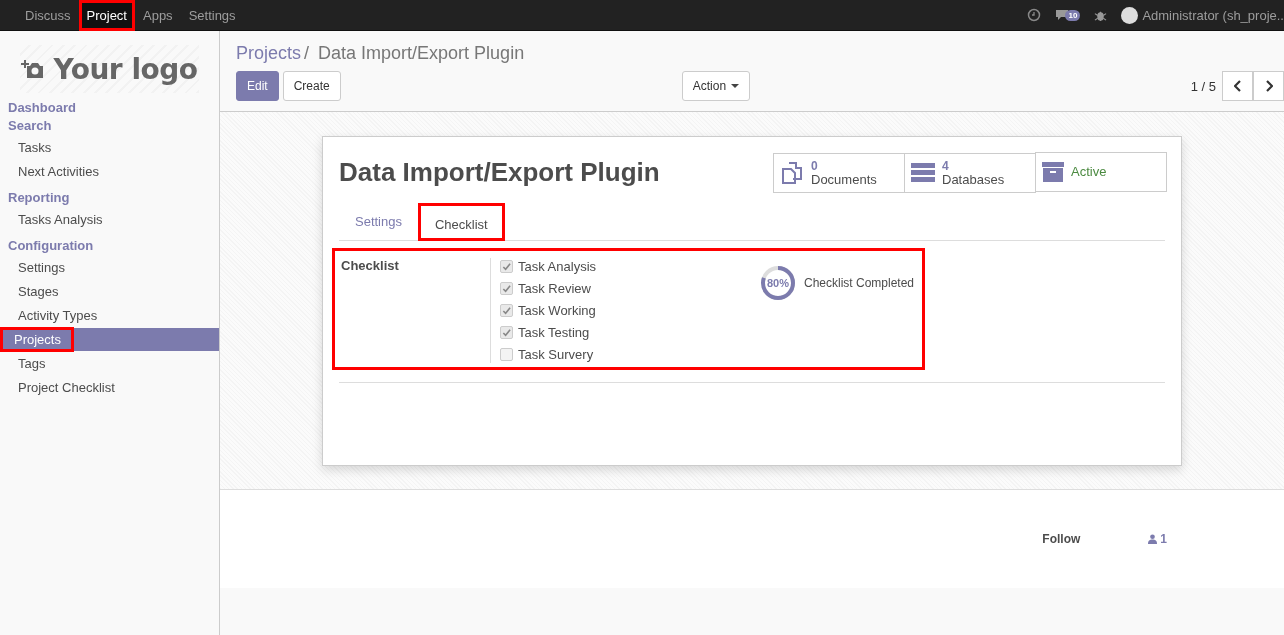  What do you see at coordinates (48, 15) in the screenshot?
I see `app-menu-item: Discuss` at bounding box center [48, 15].